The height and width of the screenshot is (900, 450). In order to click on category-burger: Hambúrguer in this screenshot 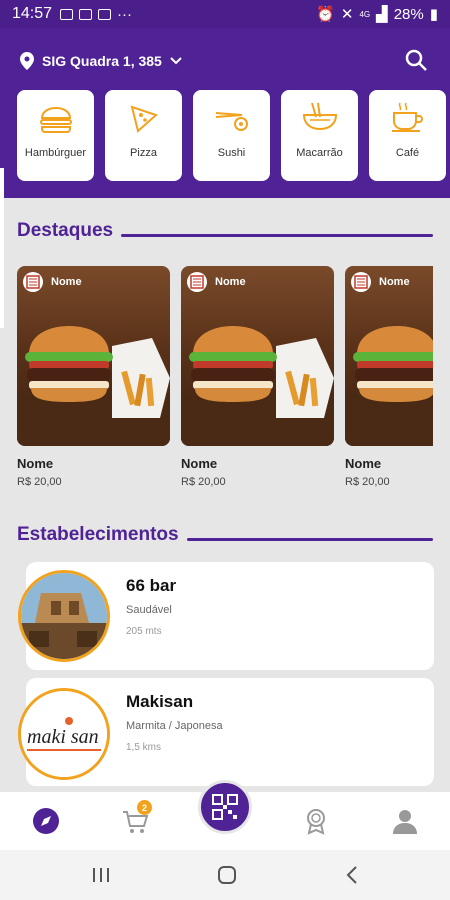, I will do `click(55, 135)`.